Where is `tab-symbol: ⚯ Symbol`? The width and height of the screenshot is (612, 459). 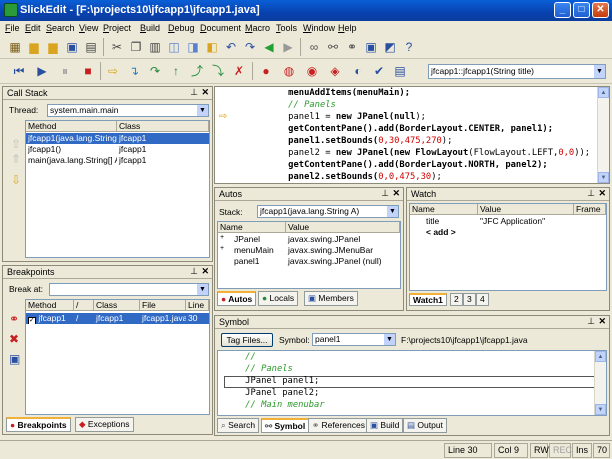 tab-symbol: ⚯ Symbol is located at coordinates (285, 425).